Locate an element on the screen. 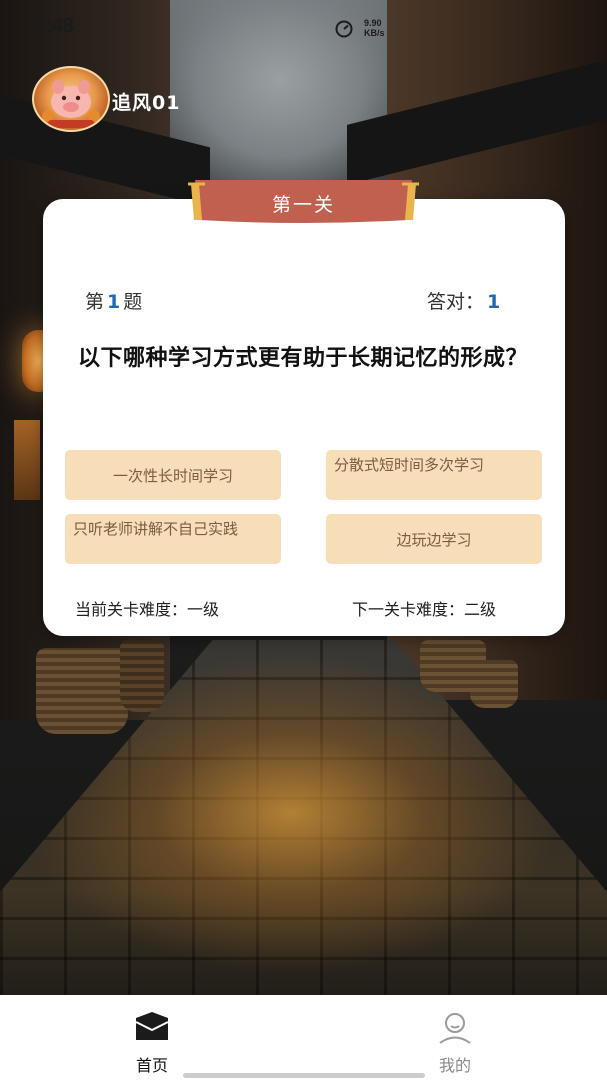 Image resolution: width=607 pixels, height=1080 pixels. bottom-nav: 首页 我的 is located at coordinates (303, 1037).